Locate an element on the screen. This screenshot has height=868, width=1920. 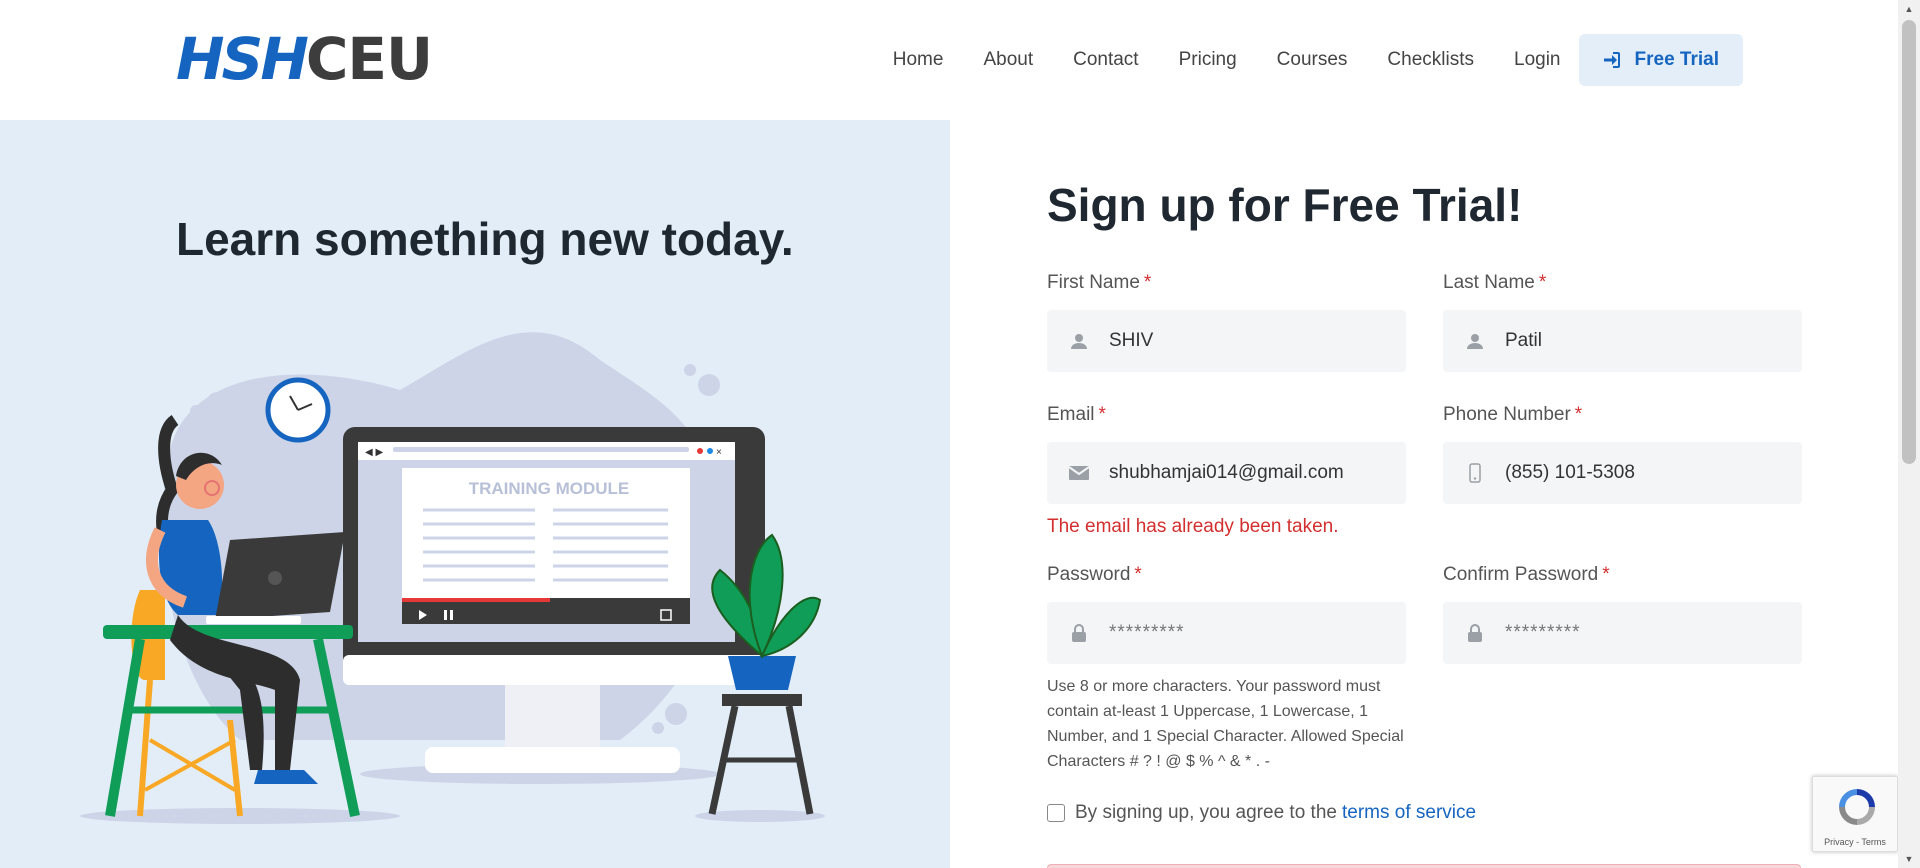
recaptcha-privacy-terms: Privacy - Terms is located at coordinates (1855, 842).